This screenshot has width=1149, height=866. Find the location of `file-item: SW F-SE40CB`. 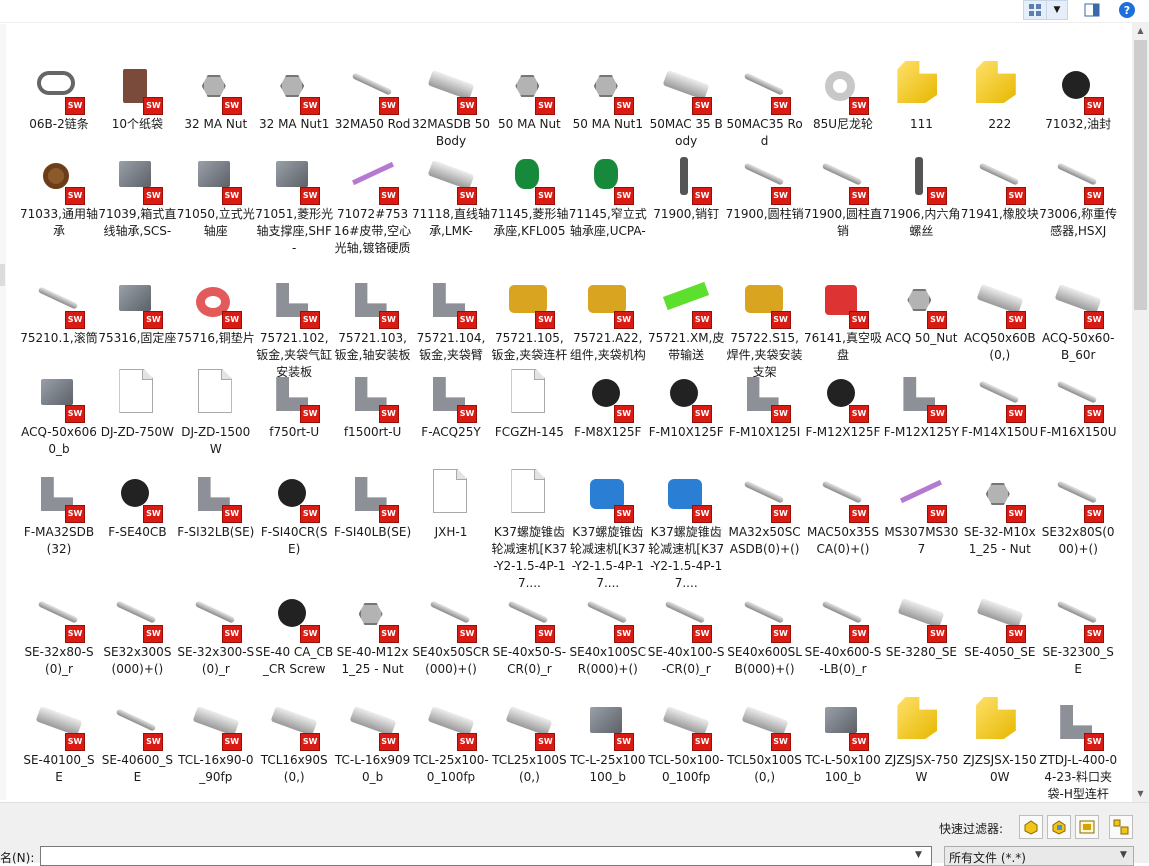

file-item: SW F-SE40CB is located at coordinates (137, 505).